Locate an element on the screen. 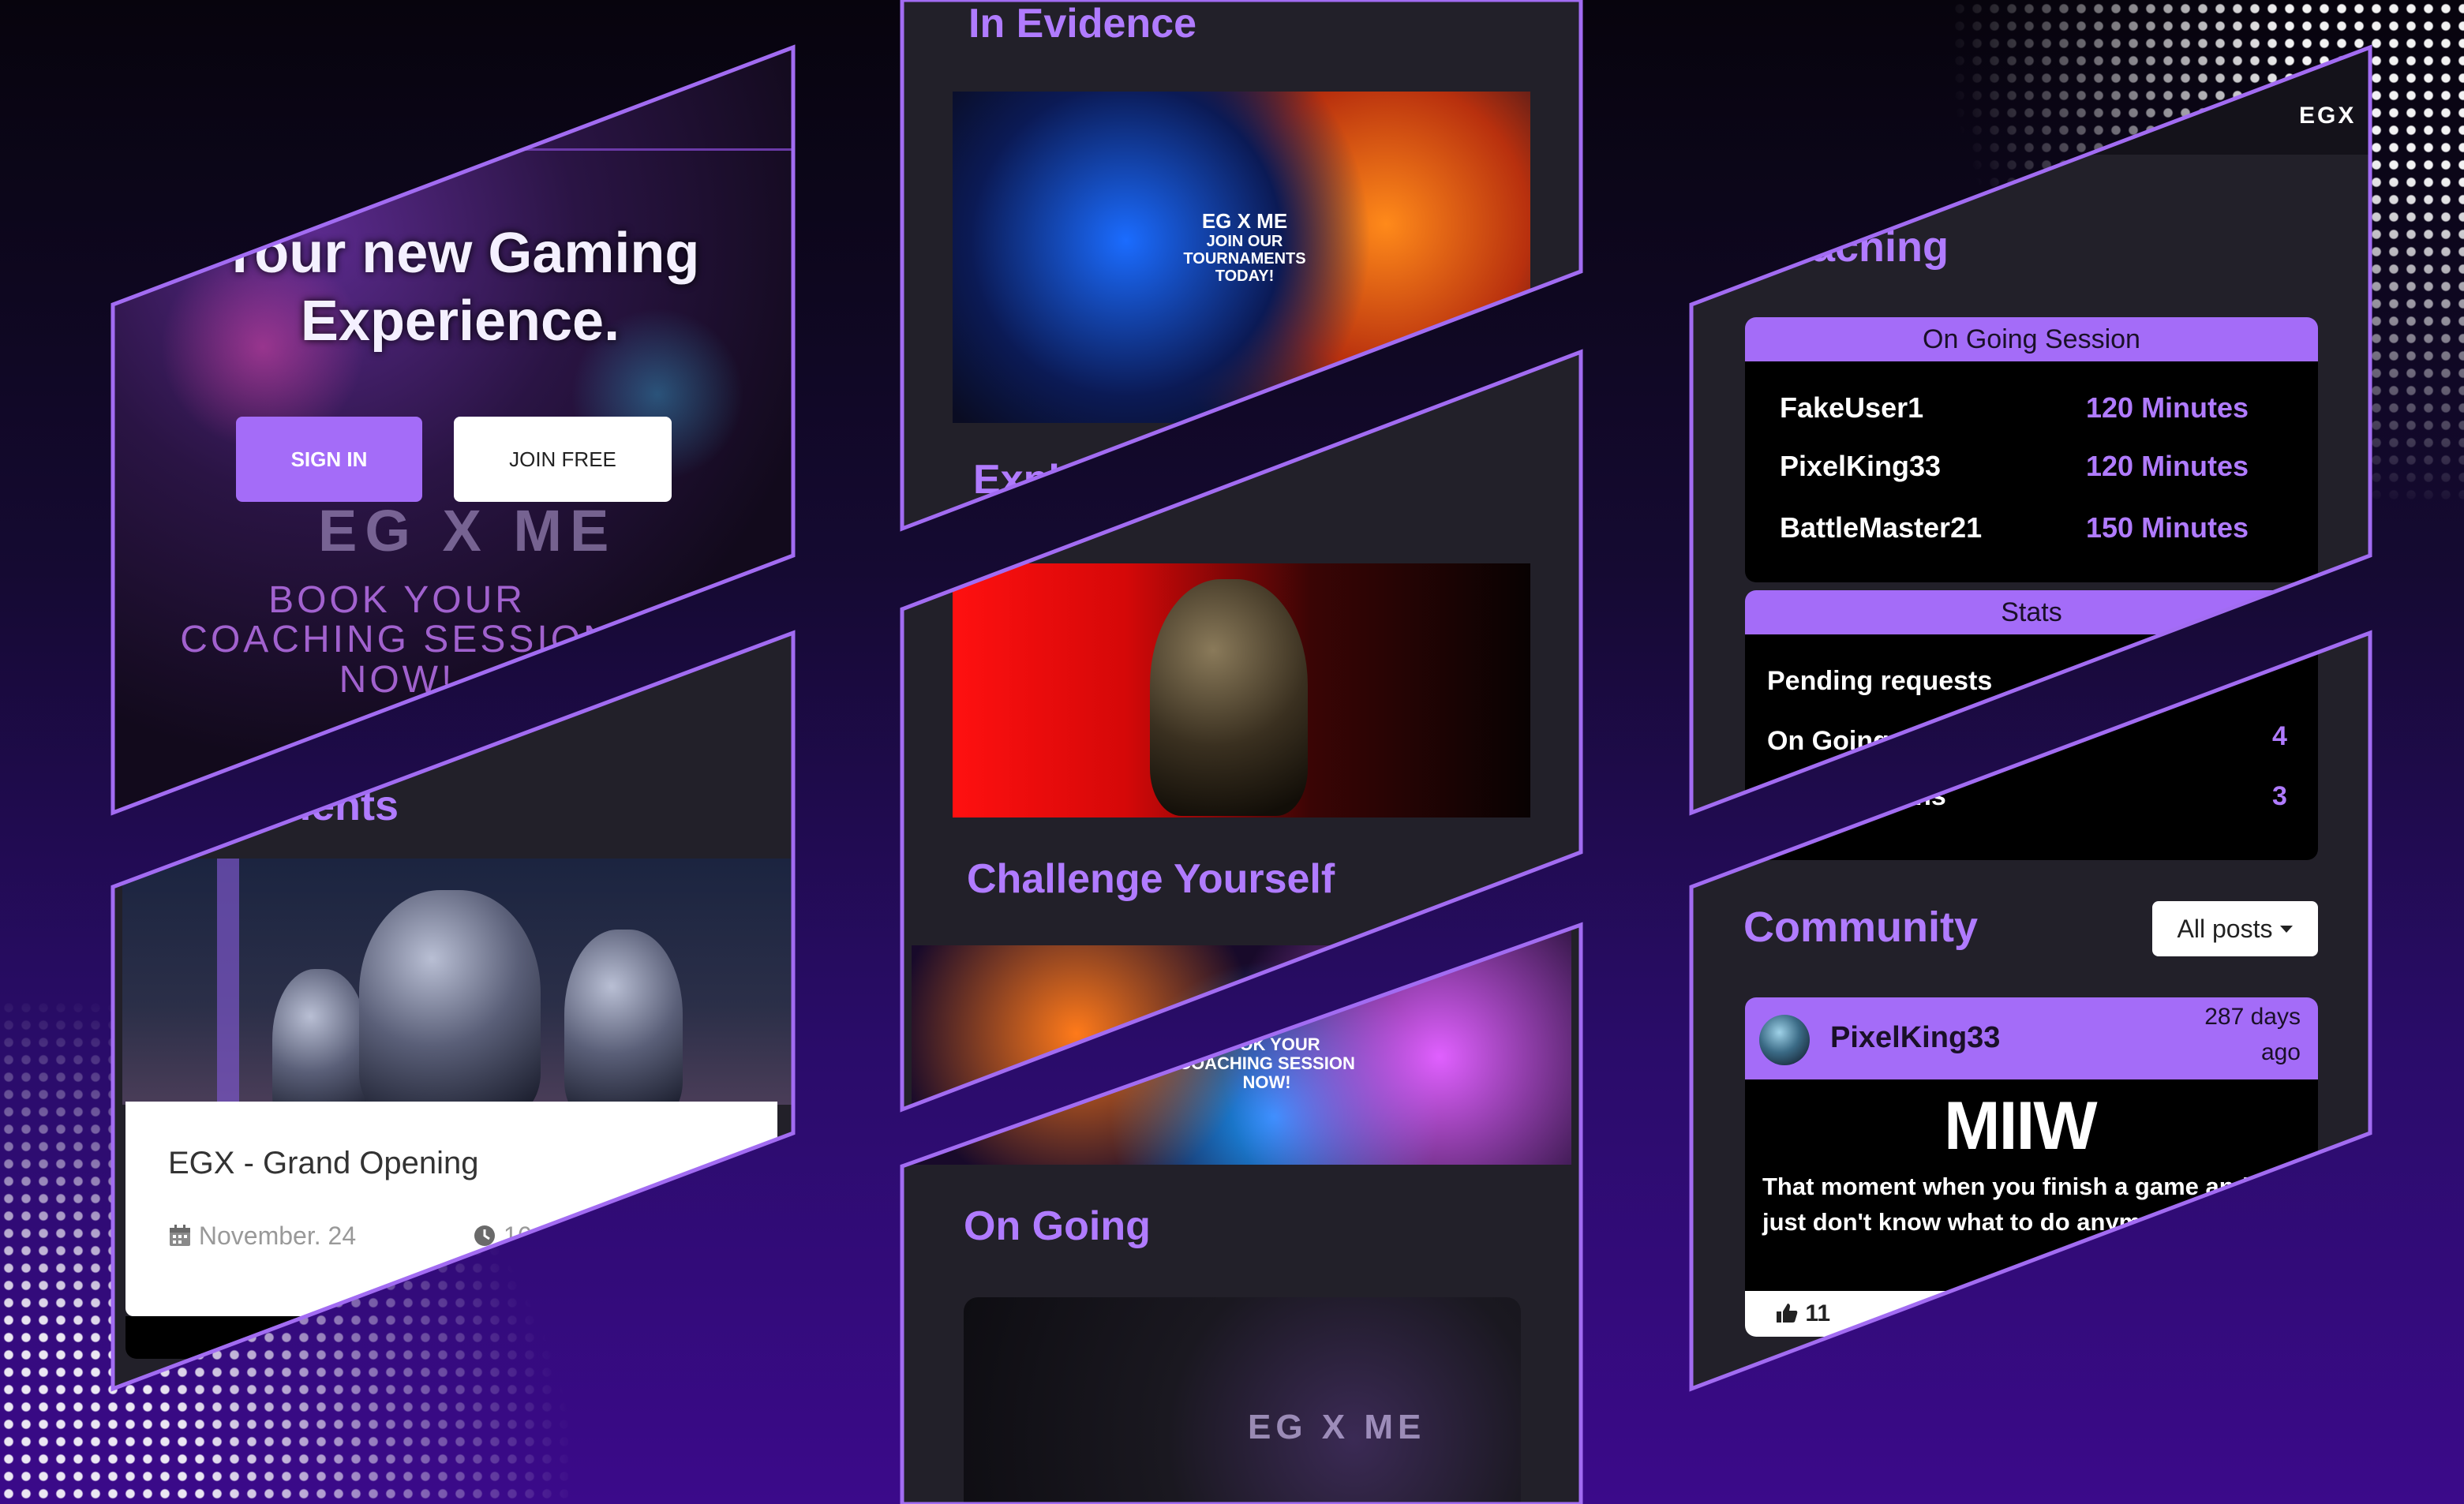 The width and height of the screenshot is (2464, 1504). challenge-heading: Challenge Yourself is located at coordinates (1151, 879).